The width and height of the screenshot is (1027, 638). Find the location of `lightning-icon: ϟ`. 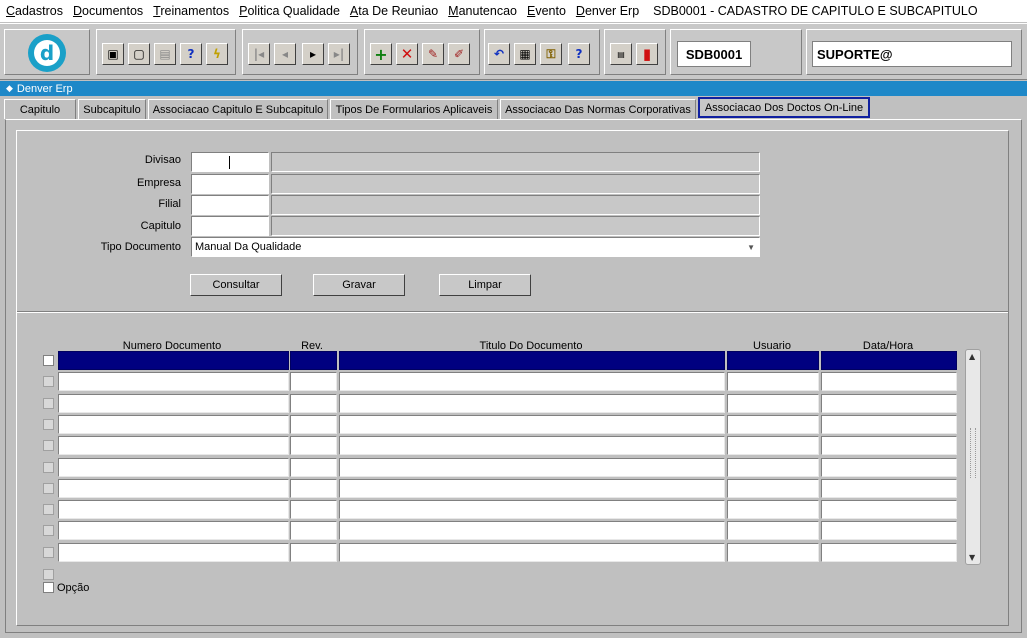

lightning-icon: ϟ is located at coordinates (217, 54).